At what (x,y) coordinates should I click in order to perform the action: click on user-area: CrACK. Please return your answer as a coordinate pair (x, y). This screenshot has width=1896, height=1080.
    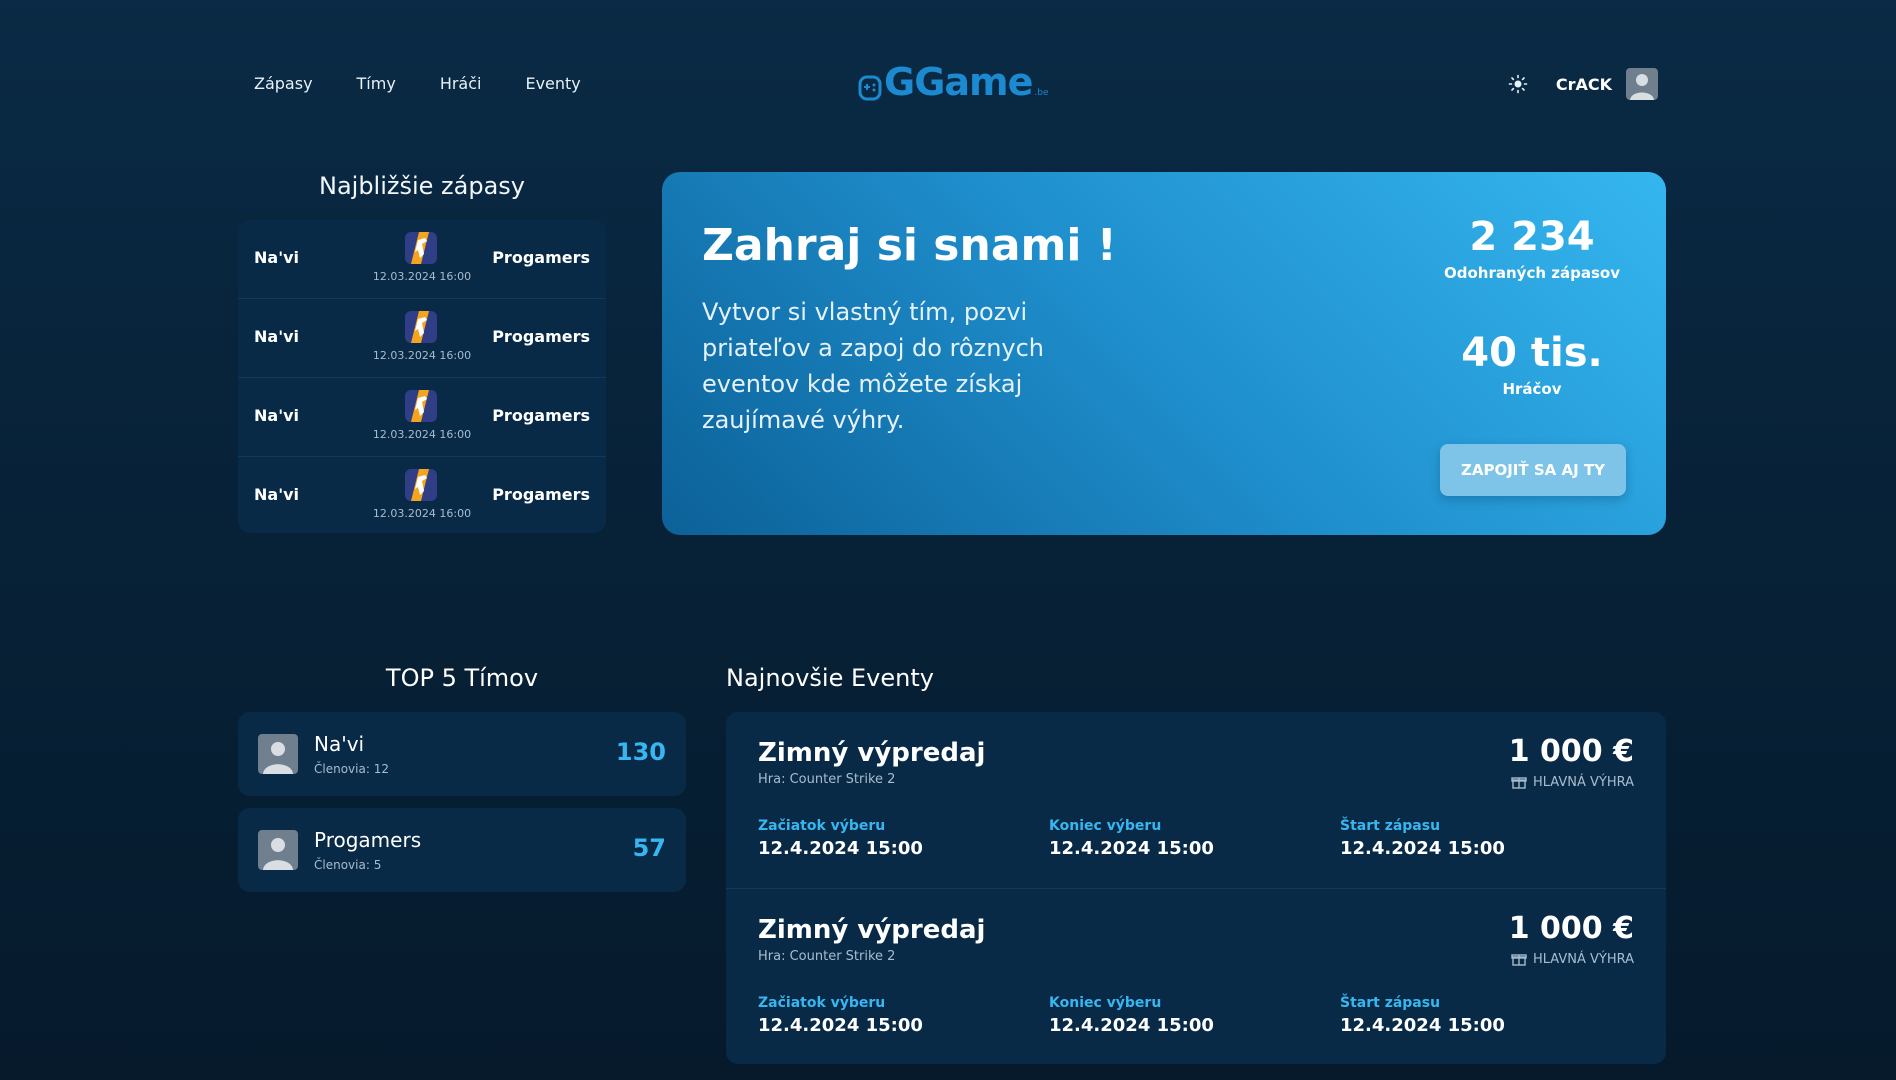
    Looking at the image, I should click on (1583, 84).